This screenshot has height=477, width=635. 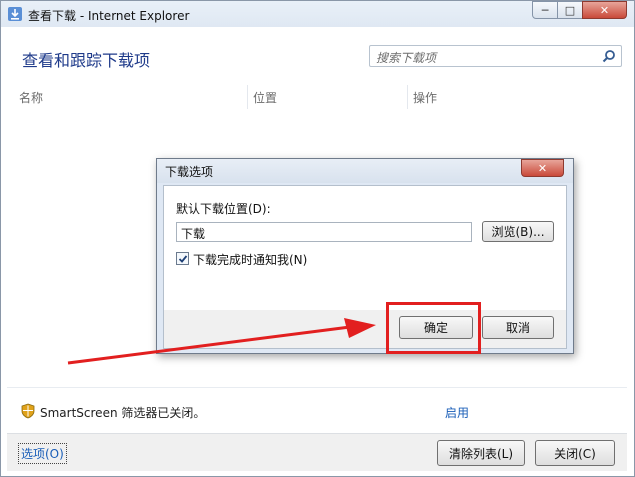 I want to click on maximize-icon: □, so click(x=570, y=10).